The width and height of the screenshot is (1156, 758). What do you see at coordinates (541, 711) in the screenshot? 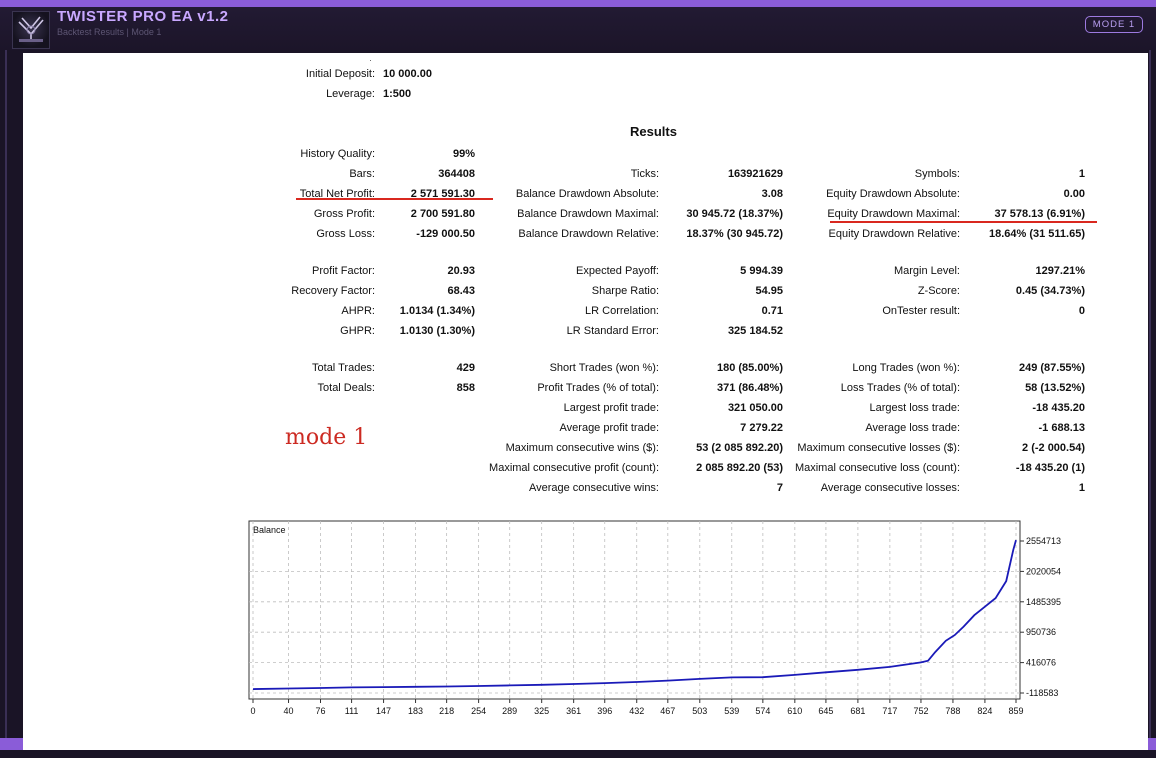
I see `chart-x-tick-label: 325` at bounding box center [541, 711].